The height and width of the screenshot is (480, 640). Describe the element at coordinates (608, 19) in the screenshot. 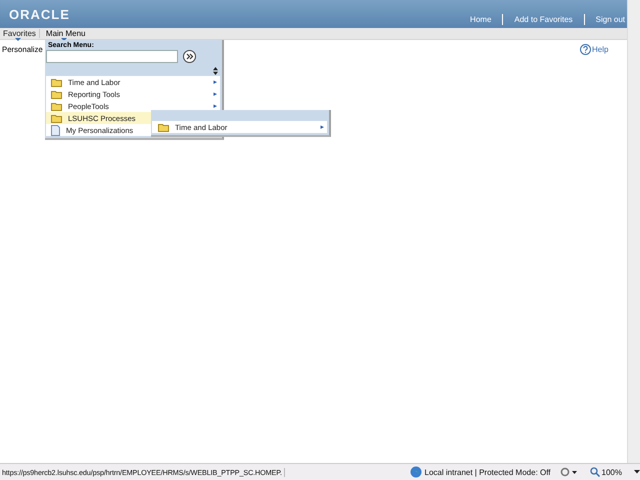

I see `header-link: Sign out` at that location.